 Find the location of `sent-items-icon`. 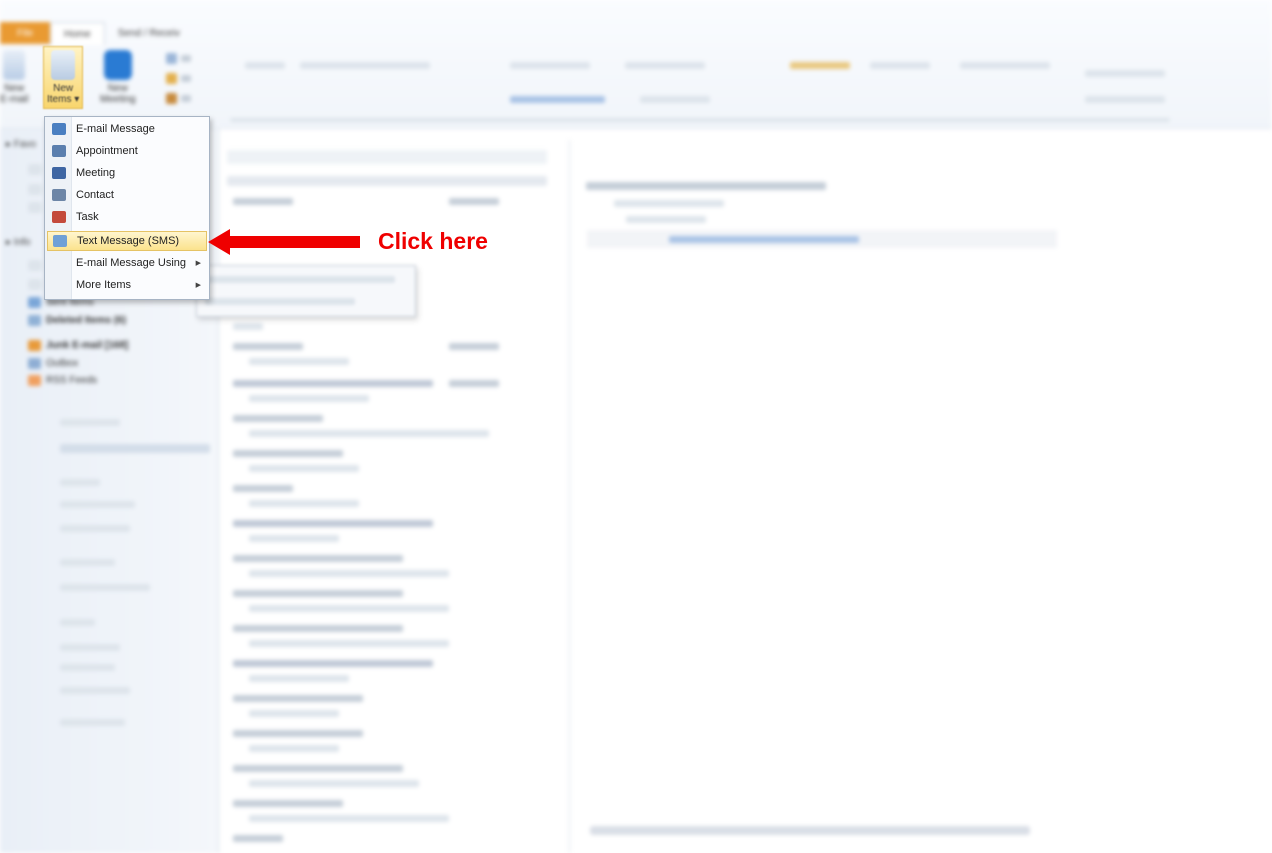

sent-items-icon is located at coordinates (34, 302).